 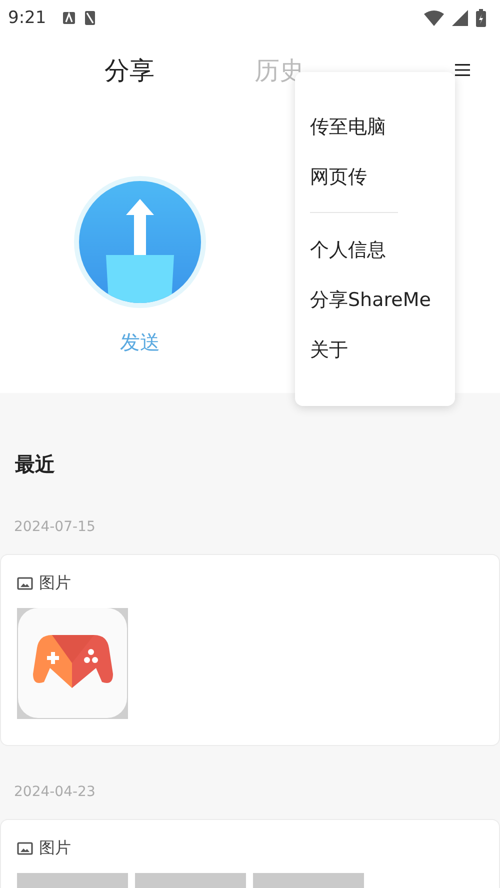 What do you see at coordinates (54, 792) in the screenshot?
I see `date-label: 2024-04-23` at bounding box center [54, 792].